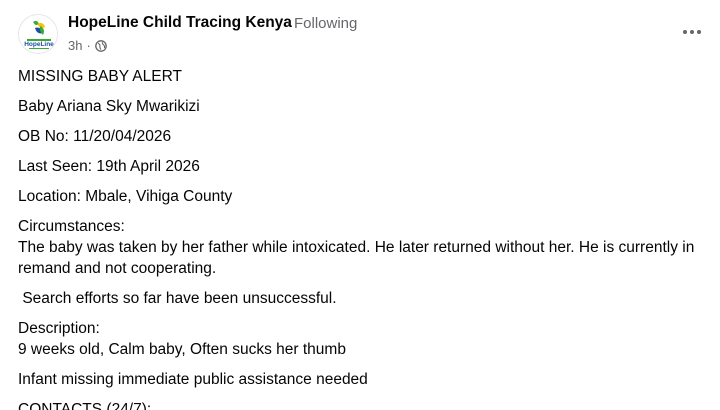  I want to click on location: Location: Mbale, Vihiga County, so click(125, 196).